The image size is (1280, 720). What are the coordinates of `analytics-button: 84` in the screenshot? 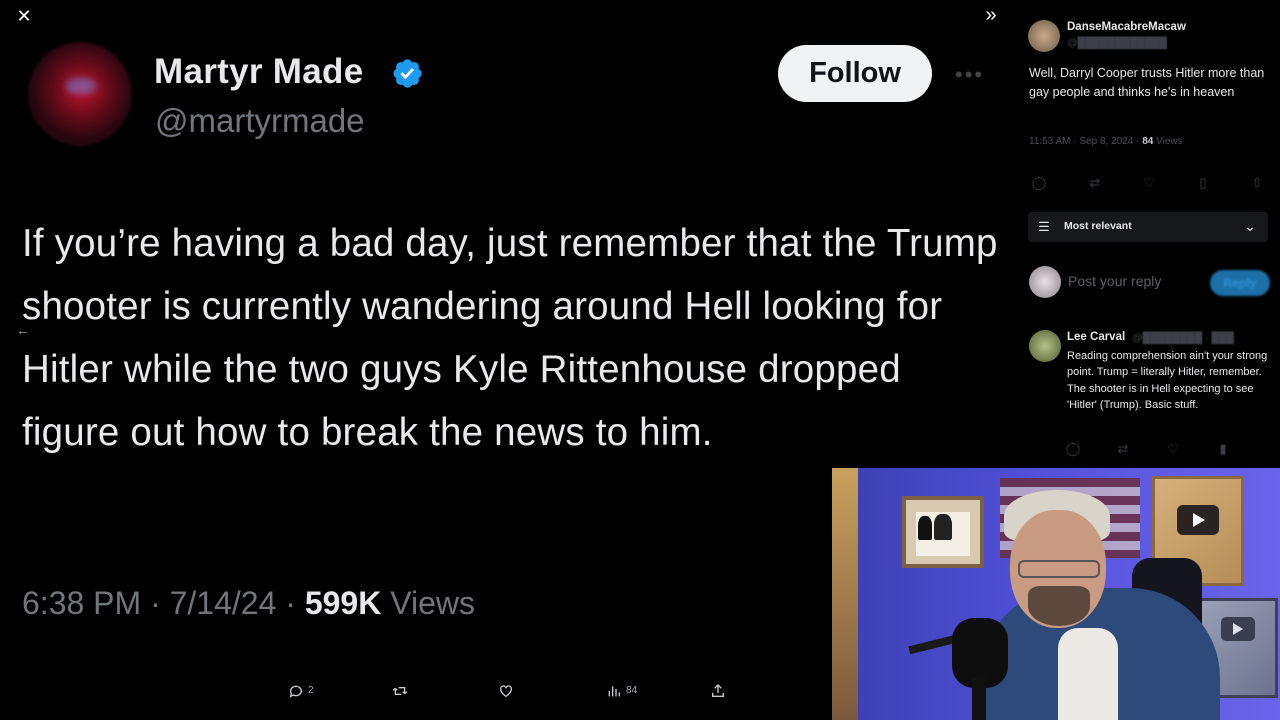 It's located at (621, 691).